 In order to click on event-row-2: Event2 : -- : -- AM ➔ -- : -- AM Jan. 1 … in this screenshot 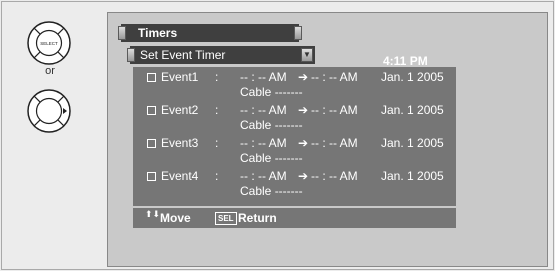, I will do `click(294, 117)`.